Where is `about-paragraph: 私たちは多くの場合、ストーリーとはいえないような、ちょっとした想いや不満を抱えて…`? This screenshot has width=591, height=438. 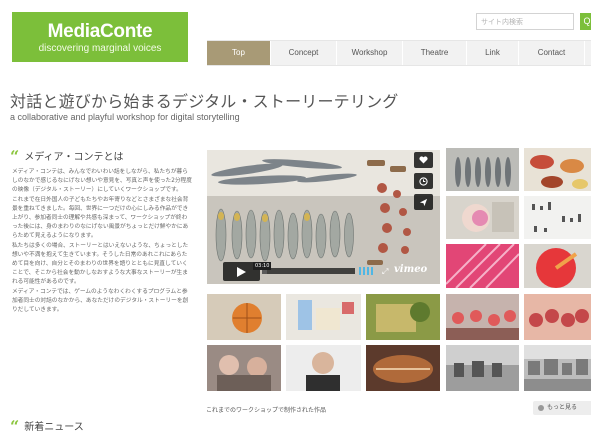
about-paragraph: 私たちは多くの場合、ストーリーとはいえないような、ちょっとした想いや不満を抱えて… is located at coordinates (100, 264).